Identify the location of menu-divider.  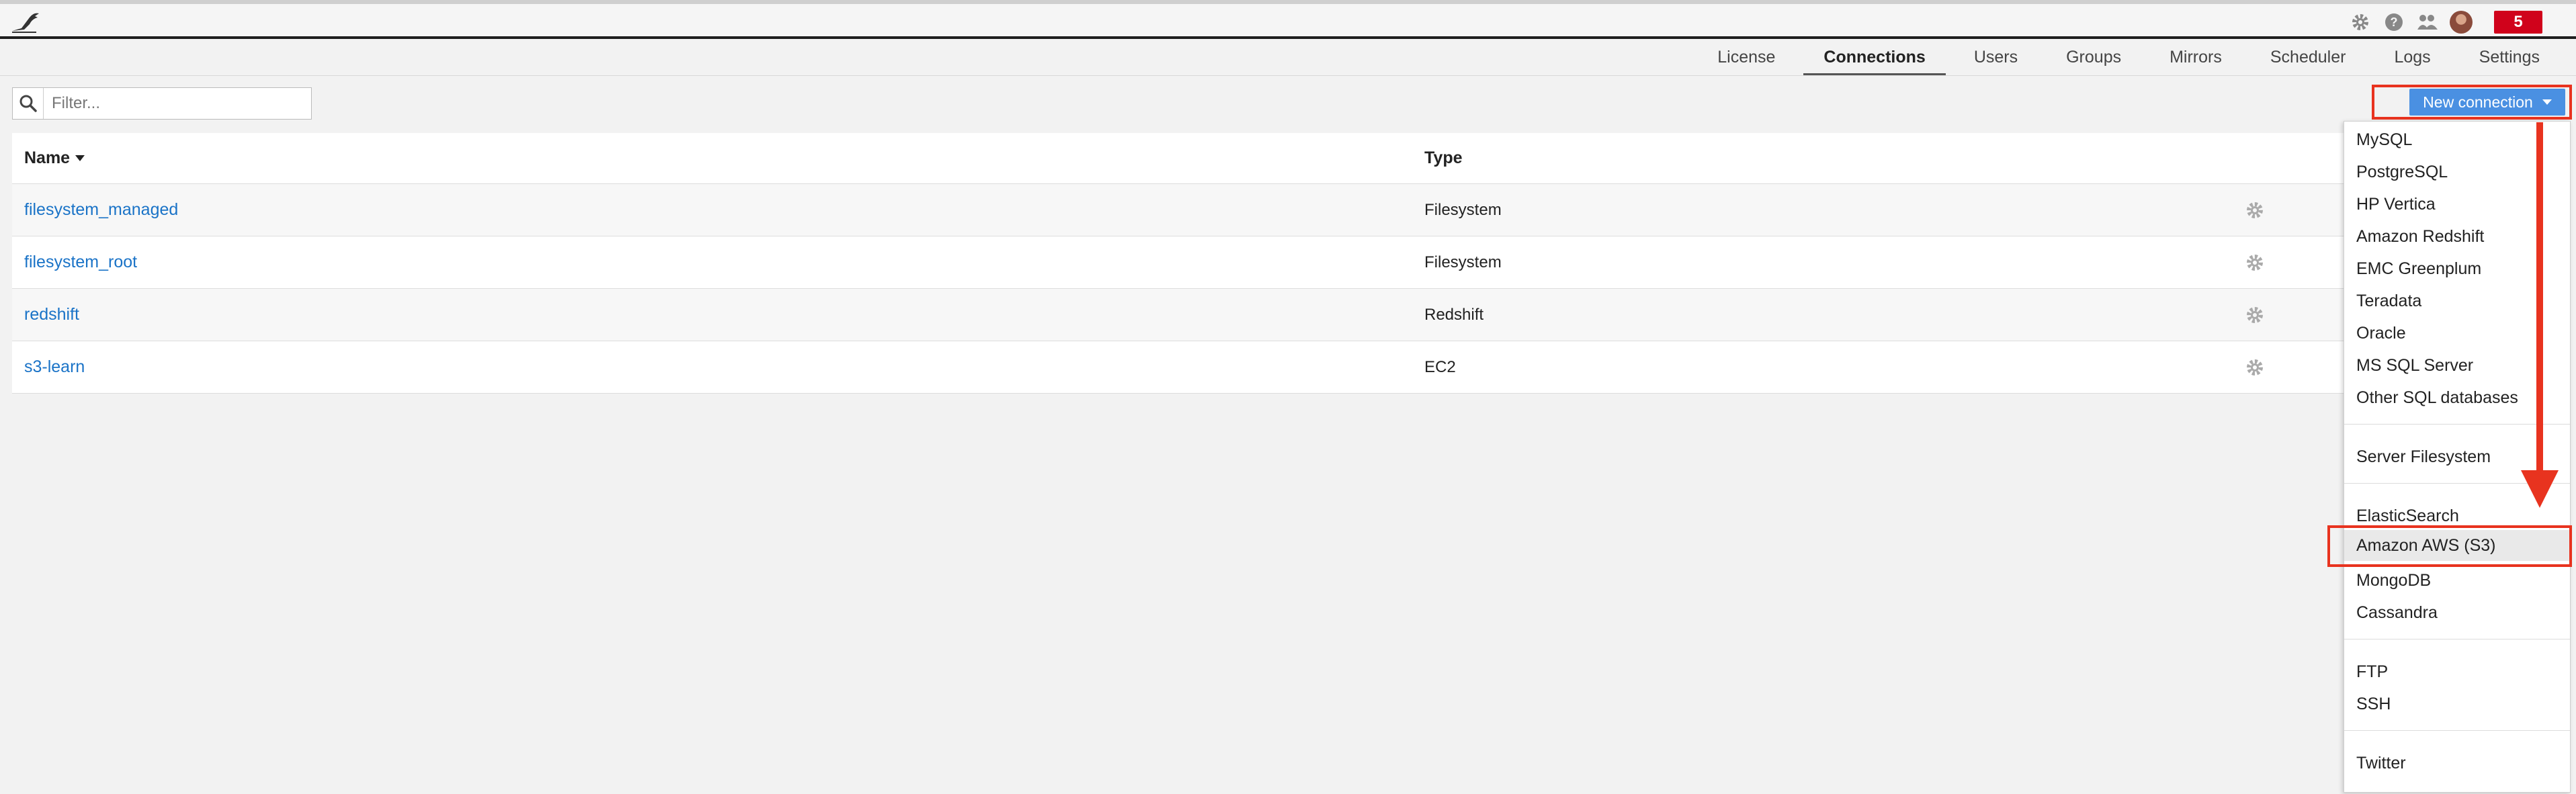
(2457, 730).